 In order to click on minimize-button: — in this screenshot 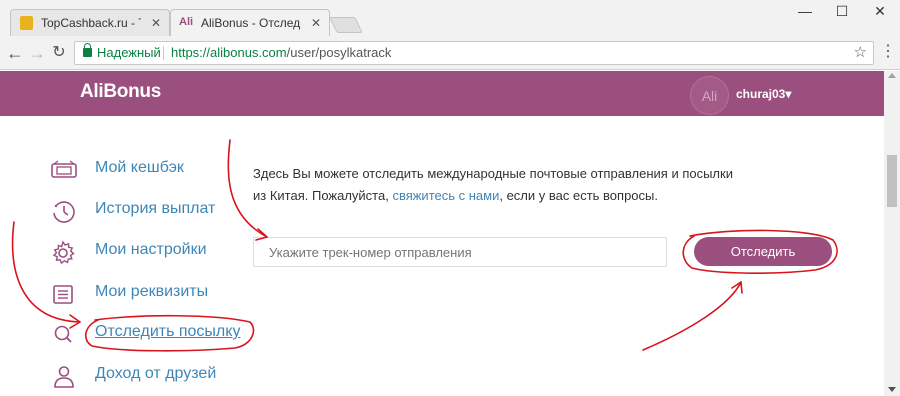, I will do `click(805, 11)`.